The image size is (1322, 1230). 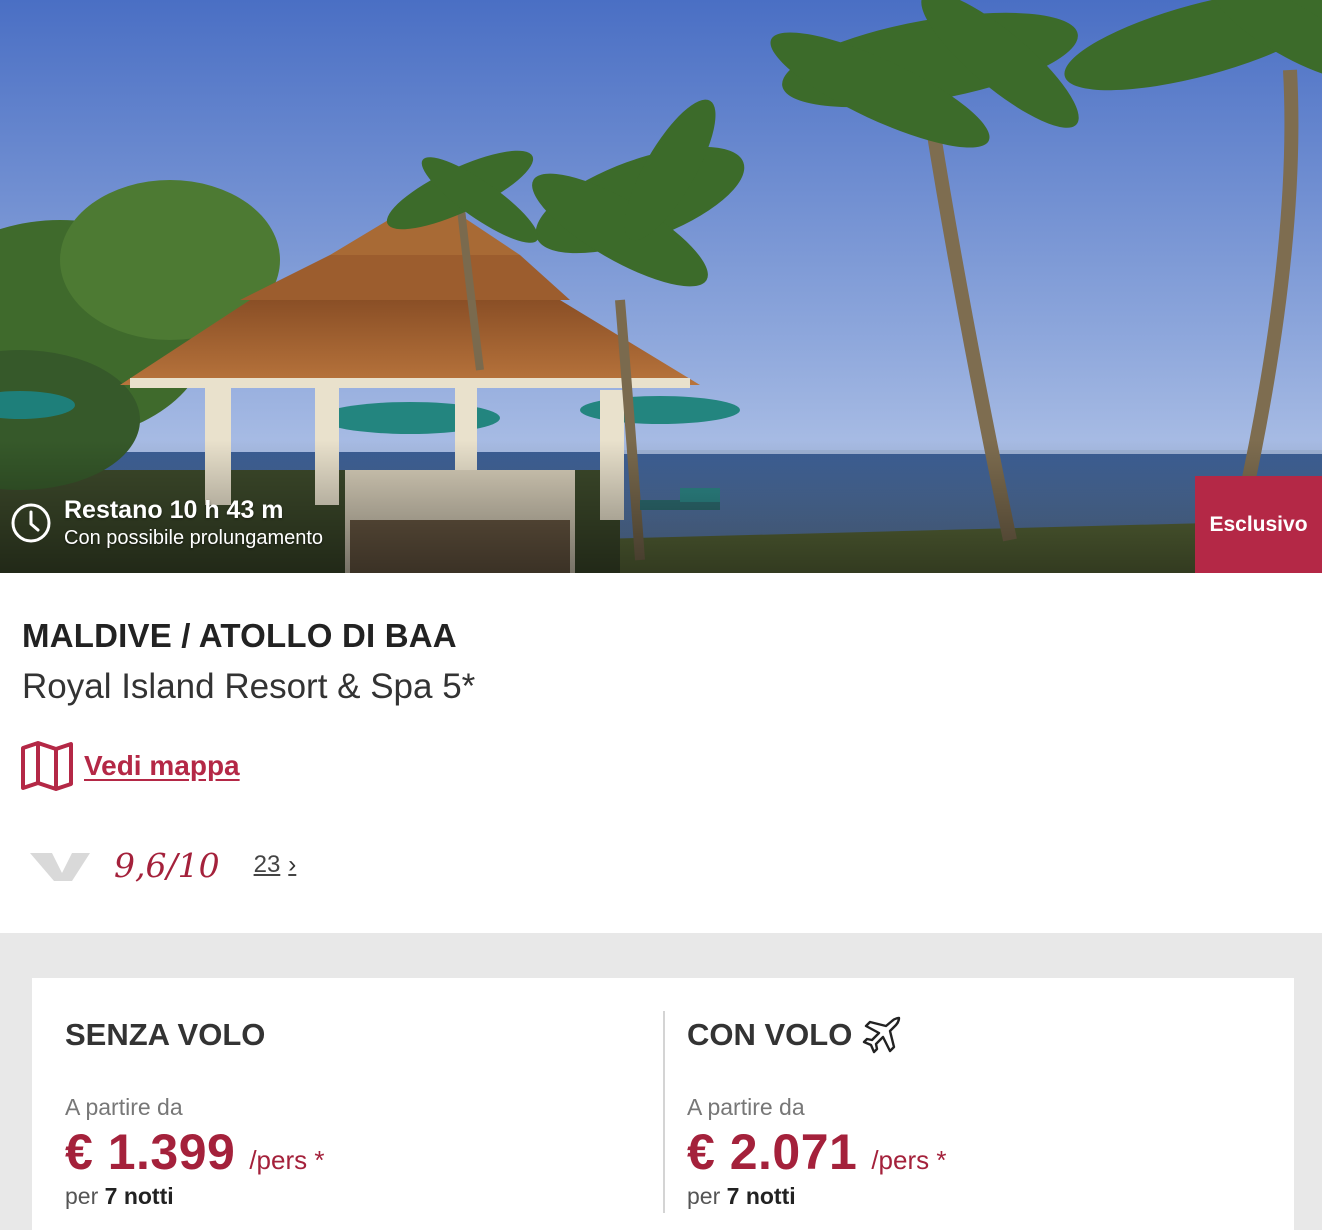 I want to click on option-title-row: CON VOLO, so click(x=816, y=1035).